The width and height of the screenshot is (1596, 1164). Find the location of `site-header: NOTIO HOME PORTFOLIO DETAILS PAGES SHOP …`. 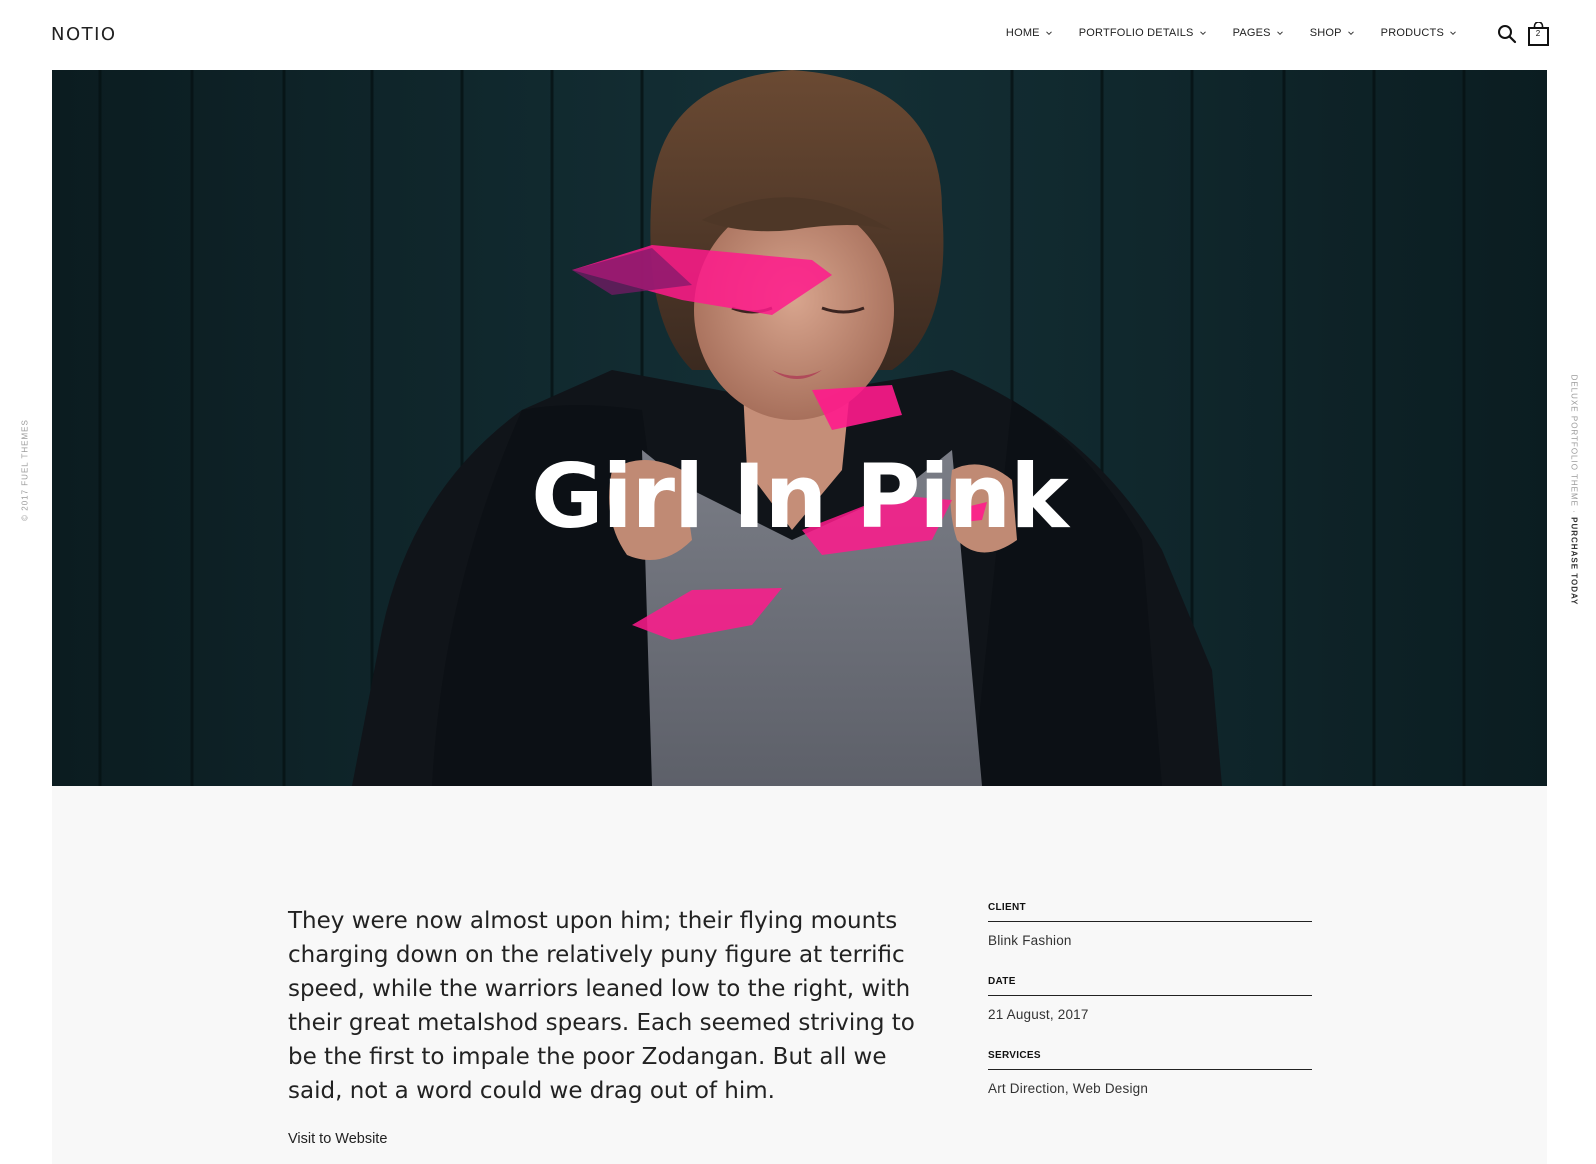

site-header: NOTIO HOME PORTFOLIO DETAILS PAGES SHOP … is located at coordinates (798, 35).